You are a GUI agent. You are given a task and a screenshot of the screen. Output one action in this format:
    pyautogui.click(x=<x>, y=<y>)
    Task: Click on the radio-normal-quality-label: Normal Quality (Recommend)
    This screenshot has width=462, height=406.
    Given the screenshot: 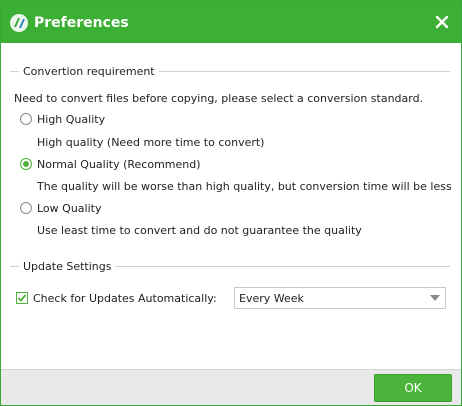 What is the action you would take?
    pyautogui.click(x=119, y=164)
    